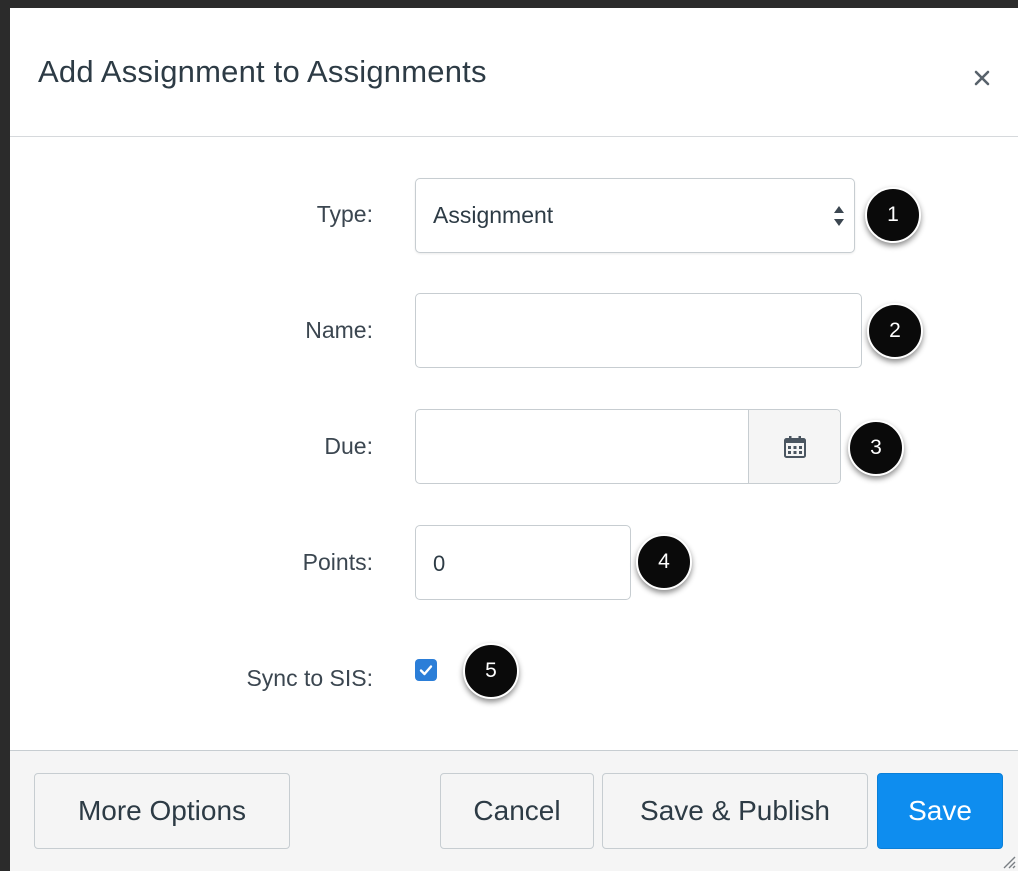 Image resolution: width=1018 pixels, height=871 pixels. Describe the element at coordinates (514, 72) in the screenshot. I see `dialog-header: Add Assignment to Assignments` at that location.